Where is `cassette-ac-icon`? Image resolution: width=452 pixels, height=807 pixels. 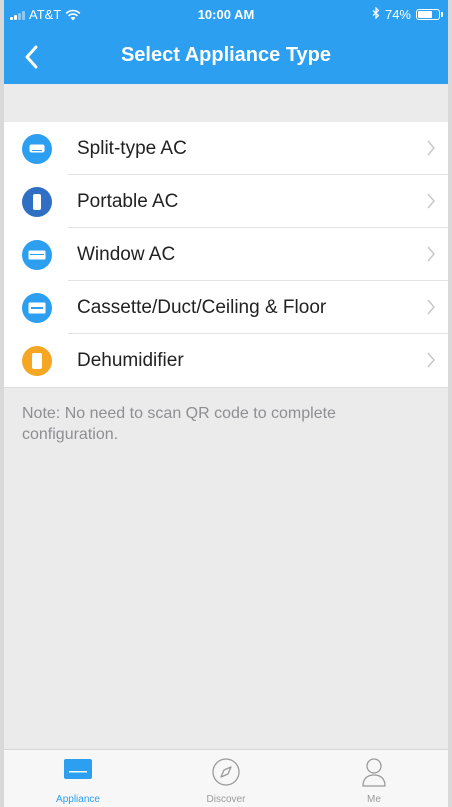 cassette-ac-icon is located at coordinates (37, 308).